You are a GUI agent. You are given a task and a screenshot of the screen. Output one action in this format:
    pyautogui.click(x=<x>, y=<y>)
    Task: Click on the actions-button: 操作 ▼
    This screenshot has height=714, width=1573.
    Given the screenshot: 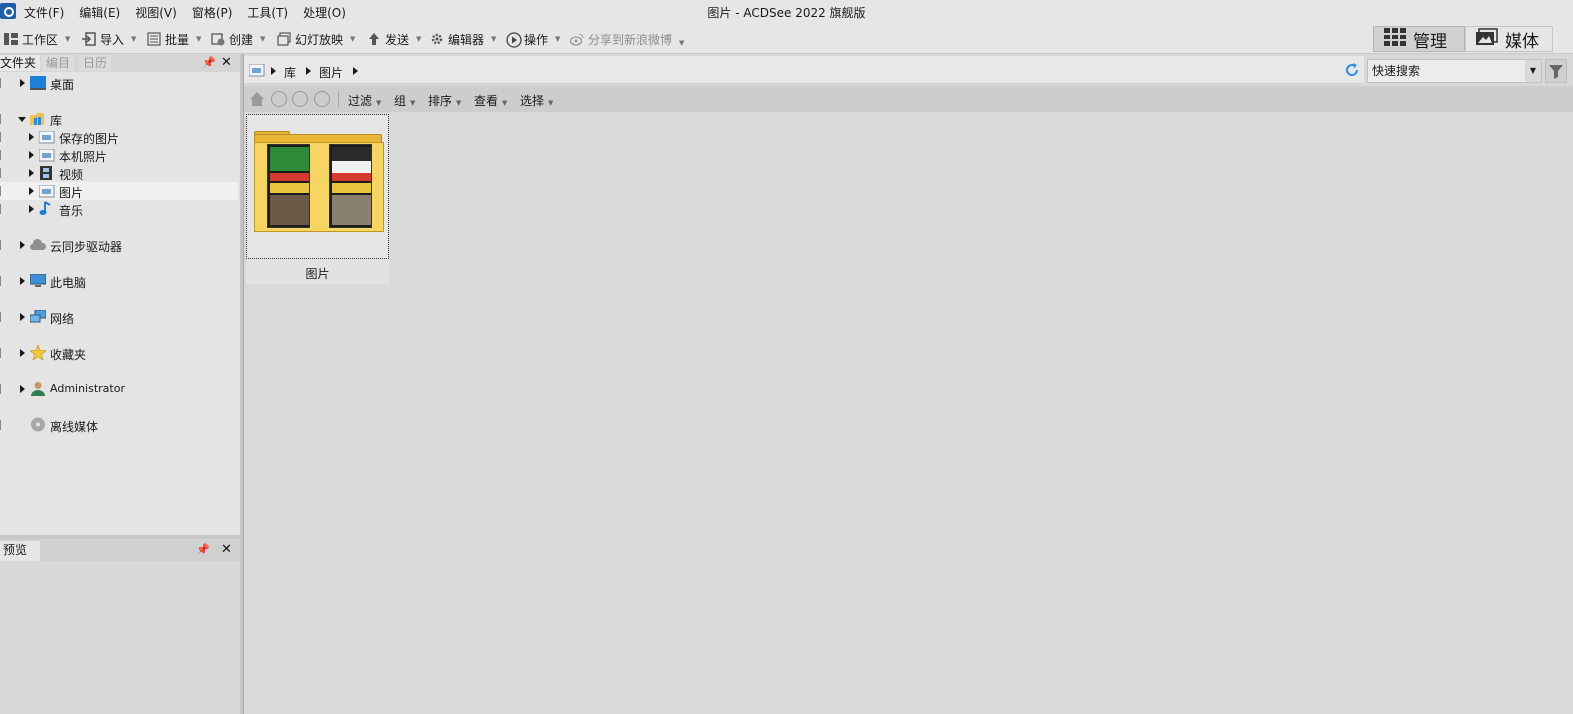 What is the action you would take?
    pyautogui.click(x=533, y=39)
    